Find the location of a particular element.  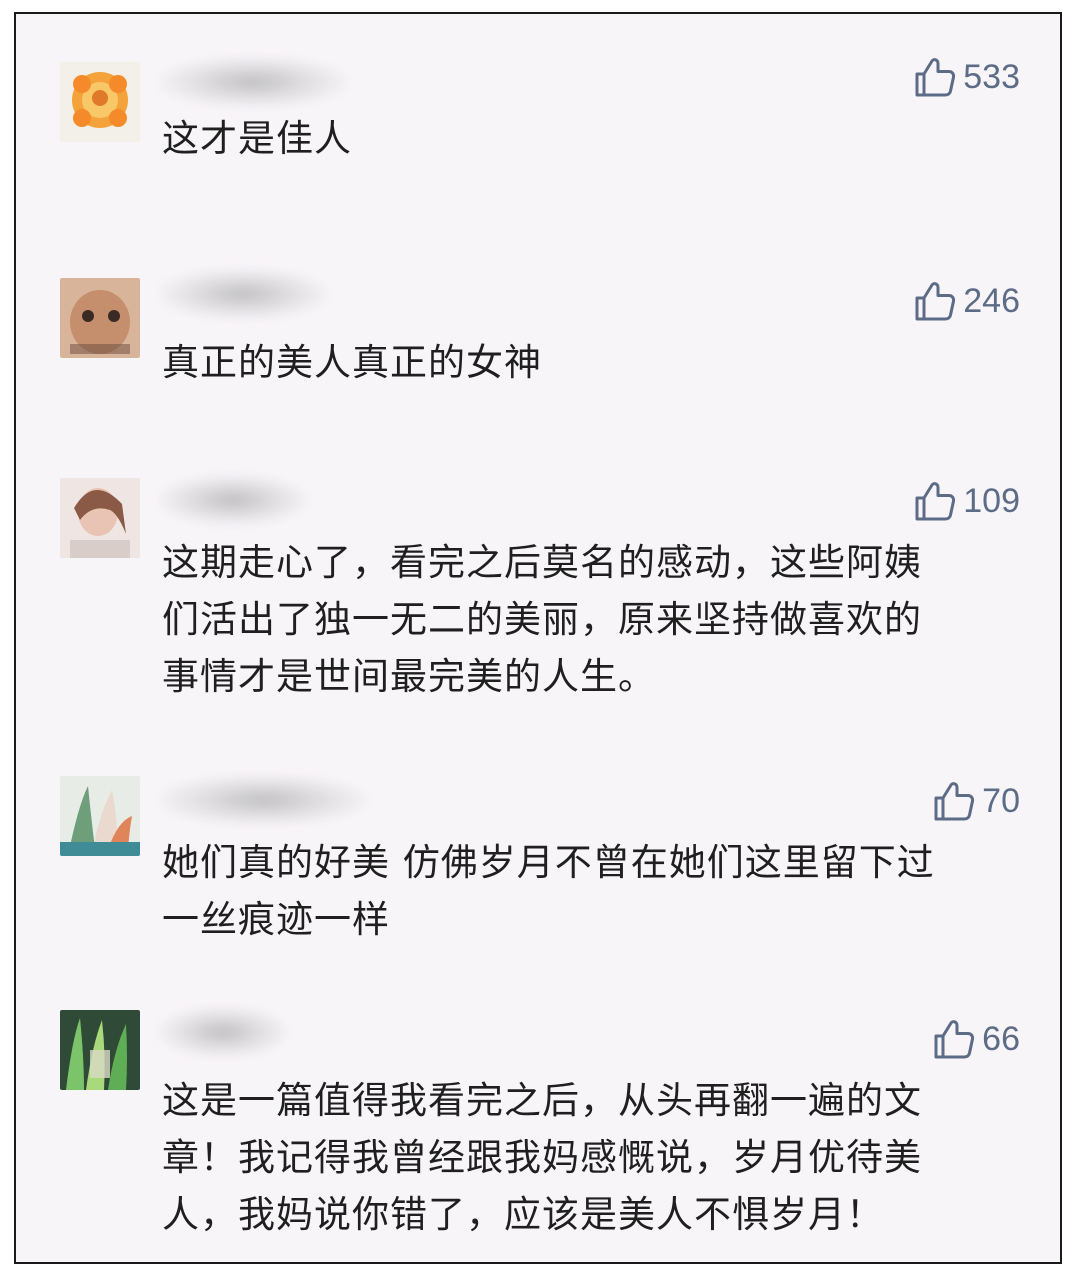

like-button: 109 is located at coordinates (966, 501).